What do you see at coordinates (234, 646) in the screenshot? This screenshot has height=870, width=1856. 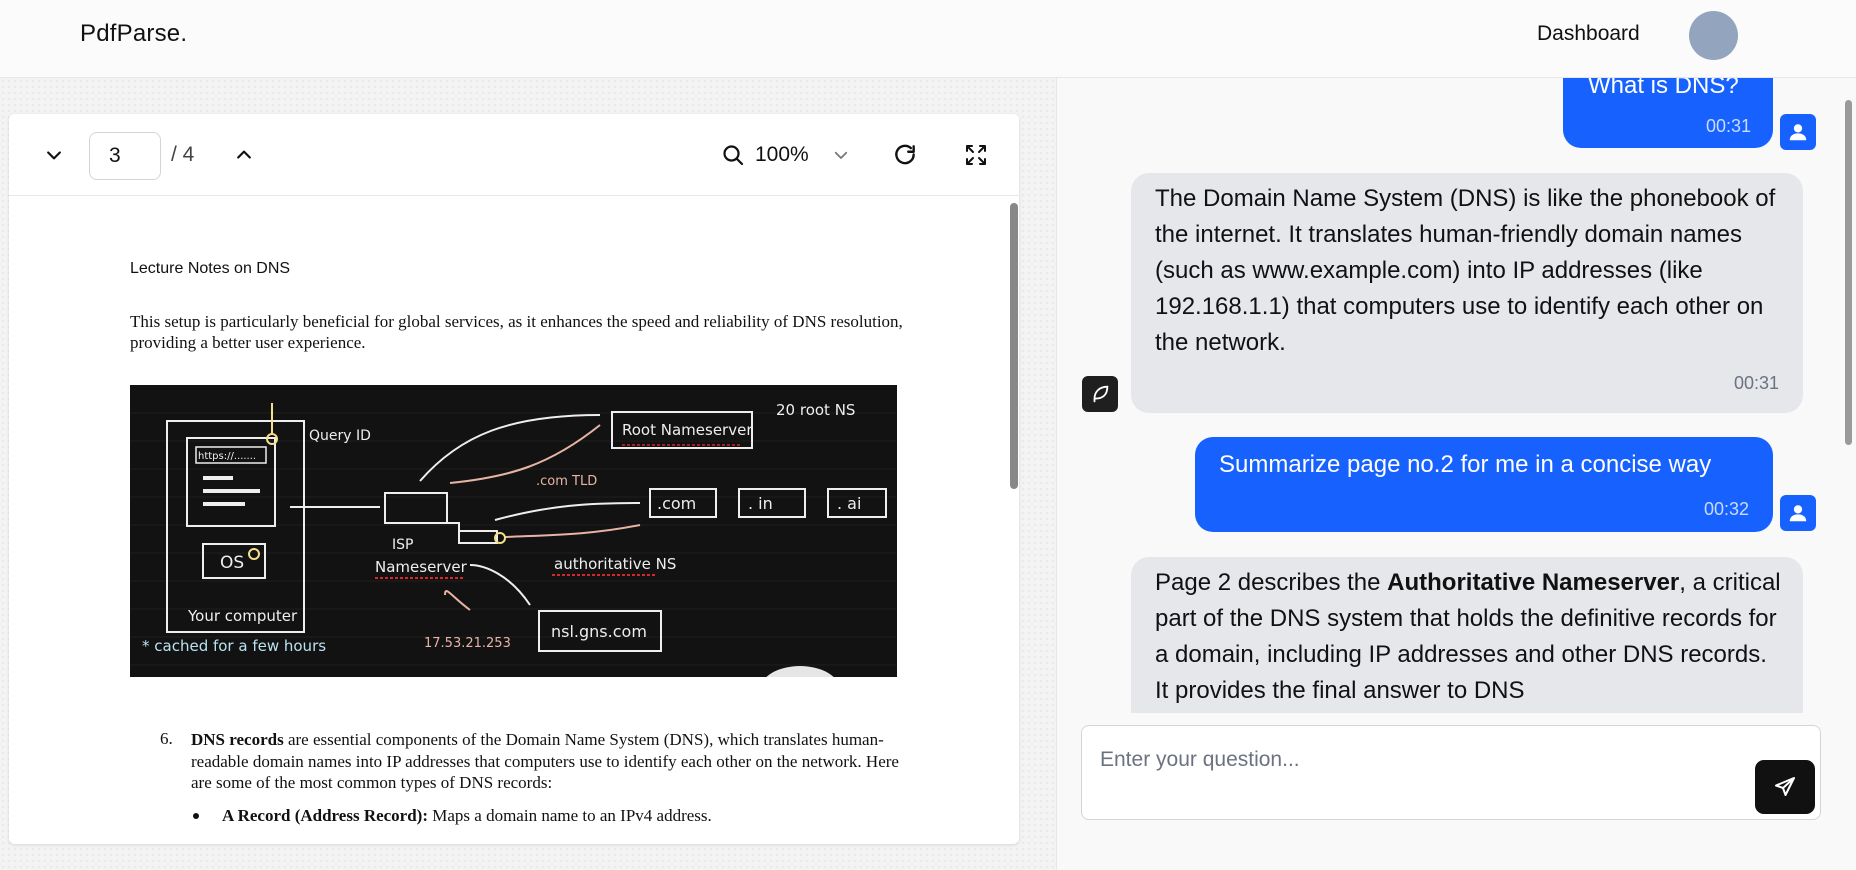 I see `figure-cached: * cached for a few hours` at bounding box center [234, 646].